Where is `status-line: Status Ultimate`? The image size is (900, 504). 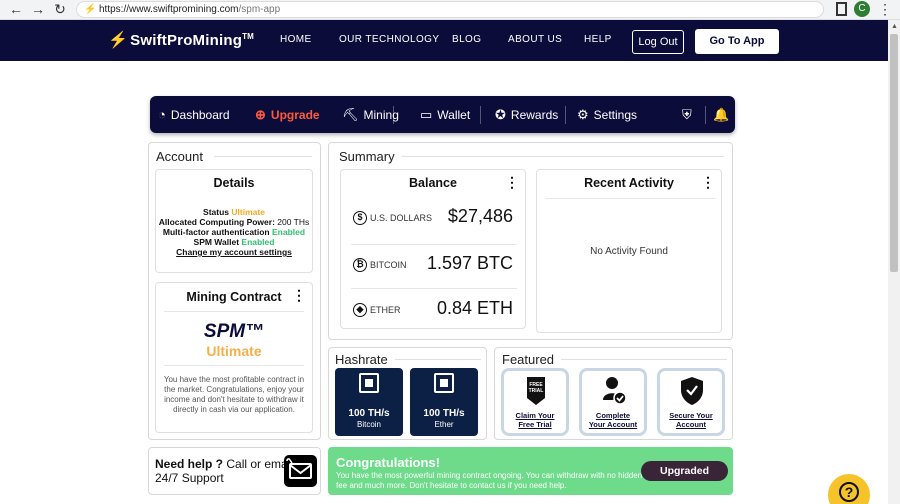
status-line: Status Ultimate is located at coordinates (234, 212).